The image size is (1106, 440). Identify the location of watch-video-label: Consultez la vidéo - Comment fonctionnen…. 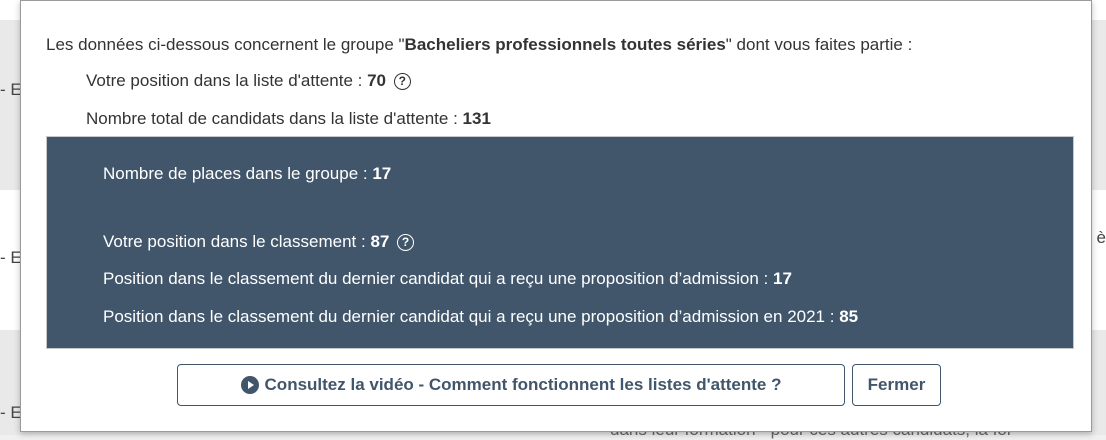
(523, 384).